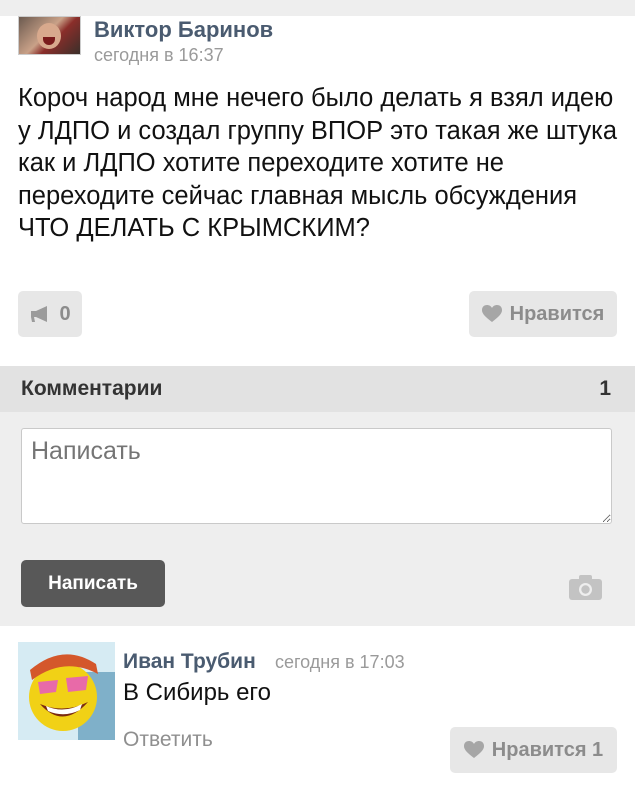  What do you see at coordinates (317, 389) in the screenshot?
I see `comments-header: Комментарии 1` at bounding box center [317, 389].